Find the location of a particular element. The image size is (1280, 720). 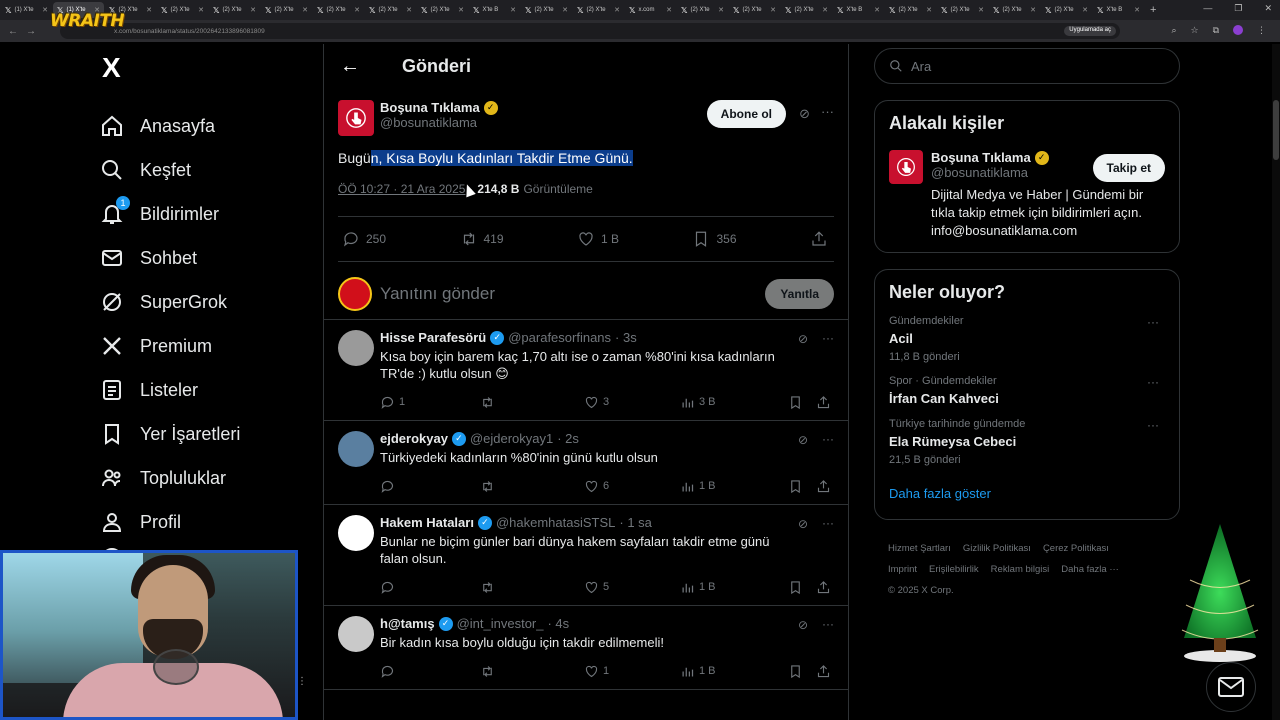

close-window-icon: ✕ is located at coordinates (1268, 8).